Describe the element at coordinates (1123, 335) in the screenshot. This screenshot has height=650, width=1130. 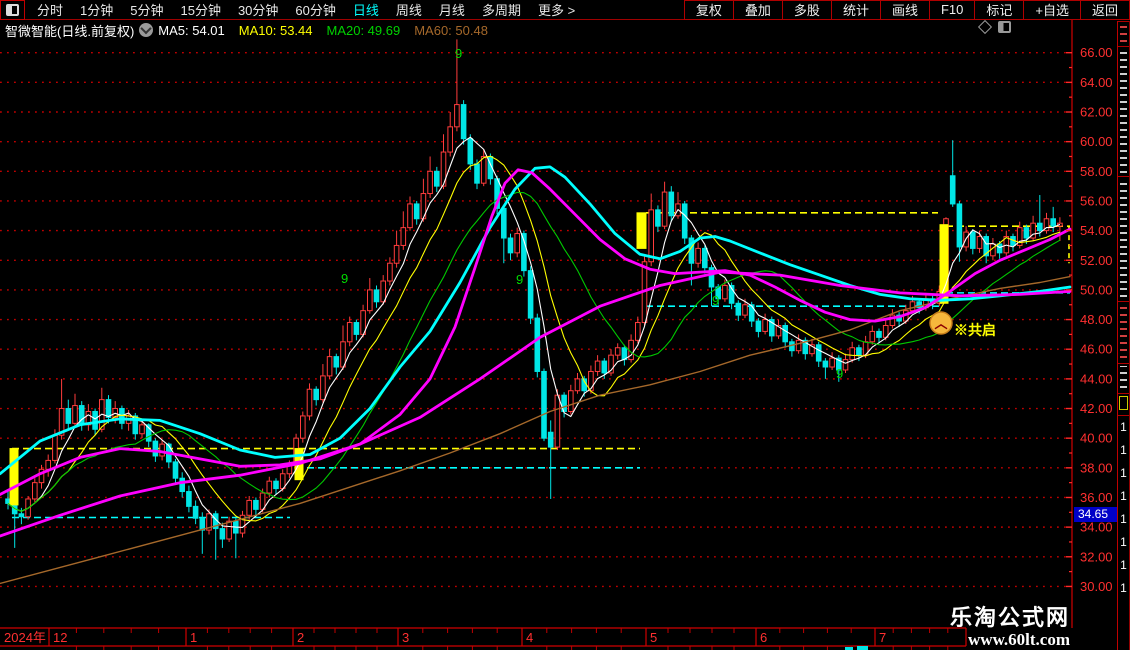
I see `right-panel-edge: 1 1 1 1 1 1 1 1` at that location.